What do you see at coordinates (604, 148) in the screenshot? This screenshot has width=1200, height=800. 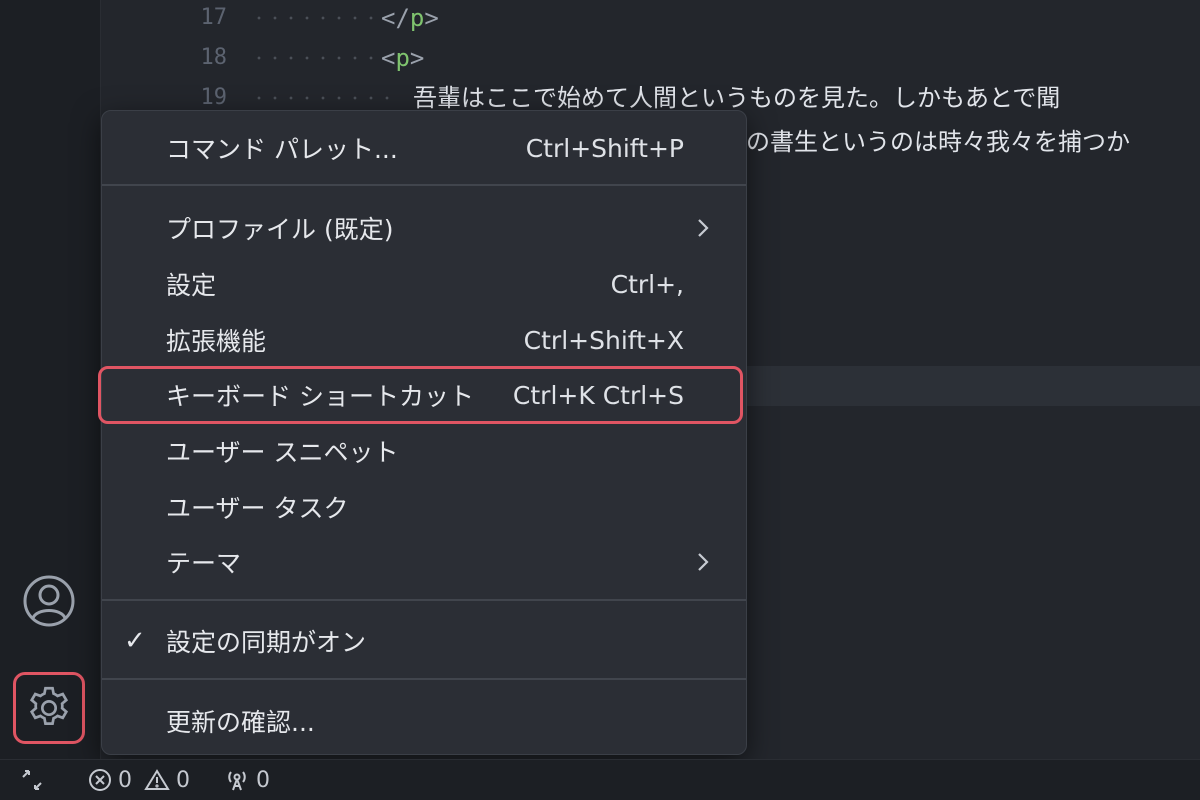 I see `shortcut-label: Ctrl+Shift+P` at bounding box center [604, 148].